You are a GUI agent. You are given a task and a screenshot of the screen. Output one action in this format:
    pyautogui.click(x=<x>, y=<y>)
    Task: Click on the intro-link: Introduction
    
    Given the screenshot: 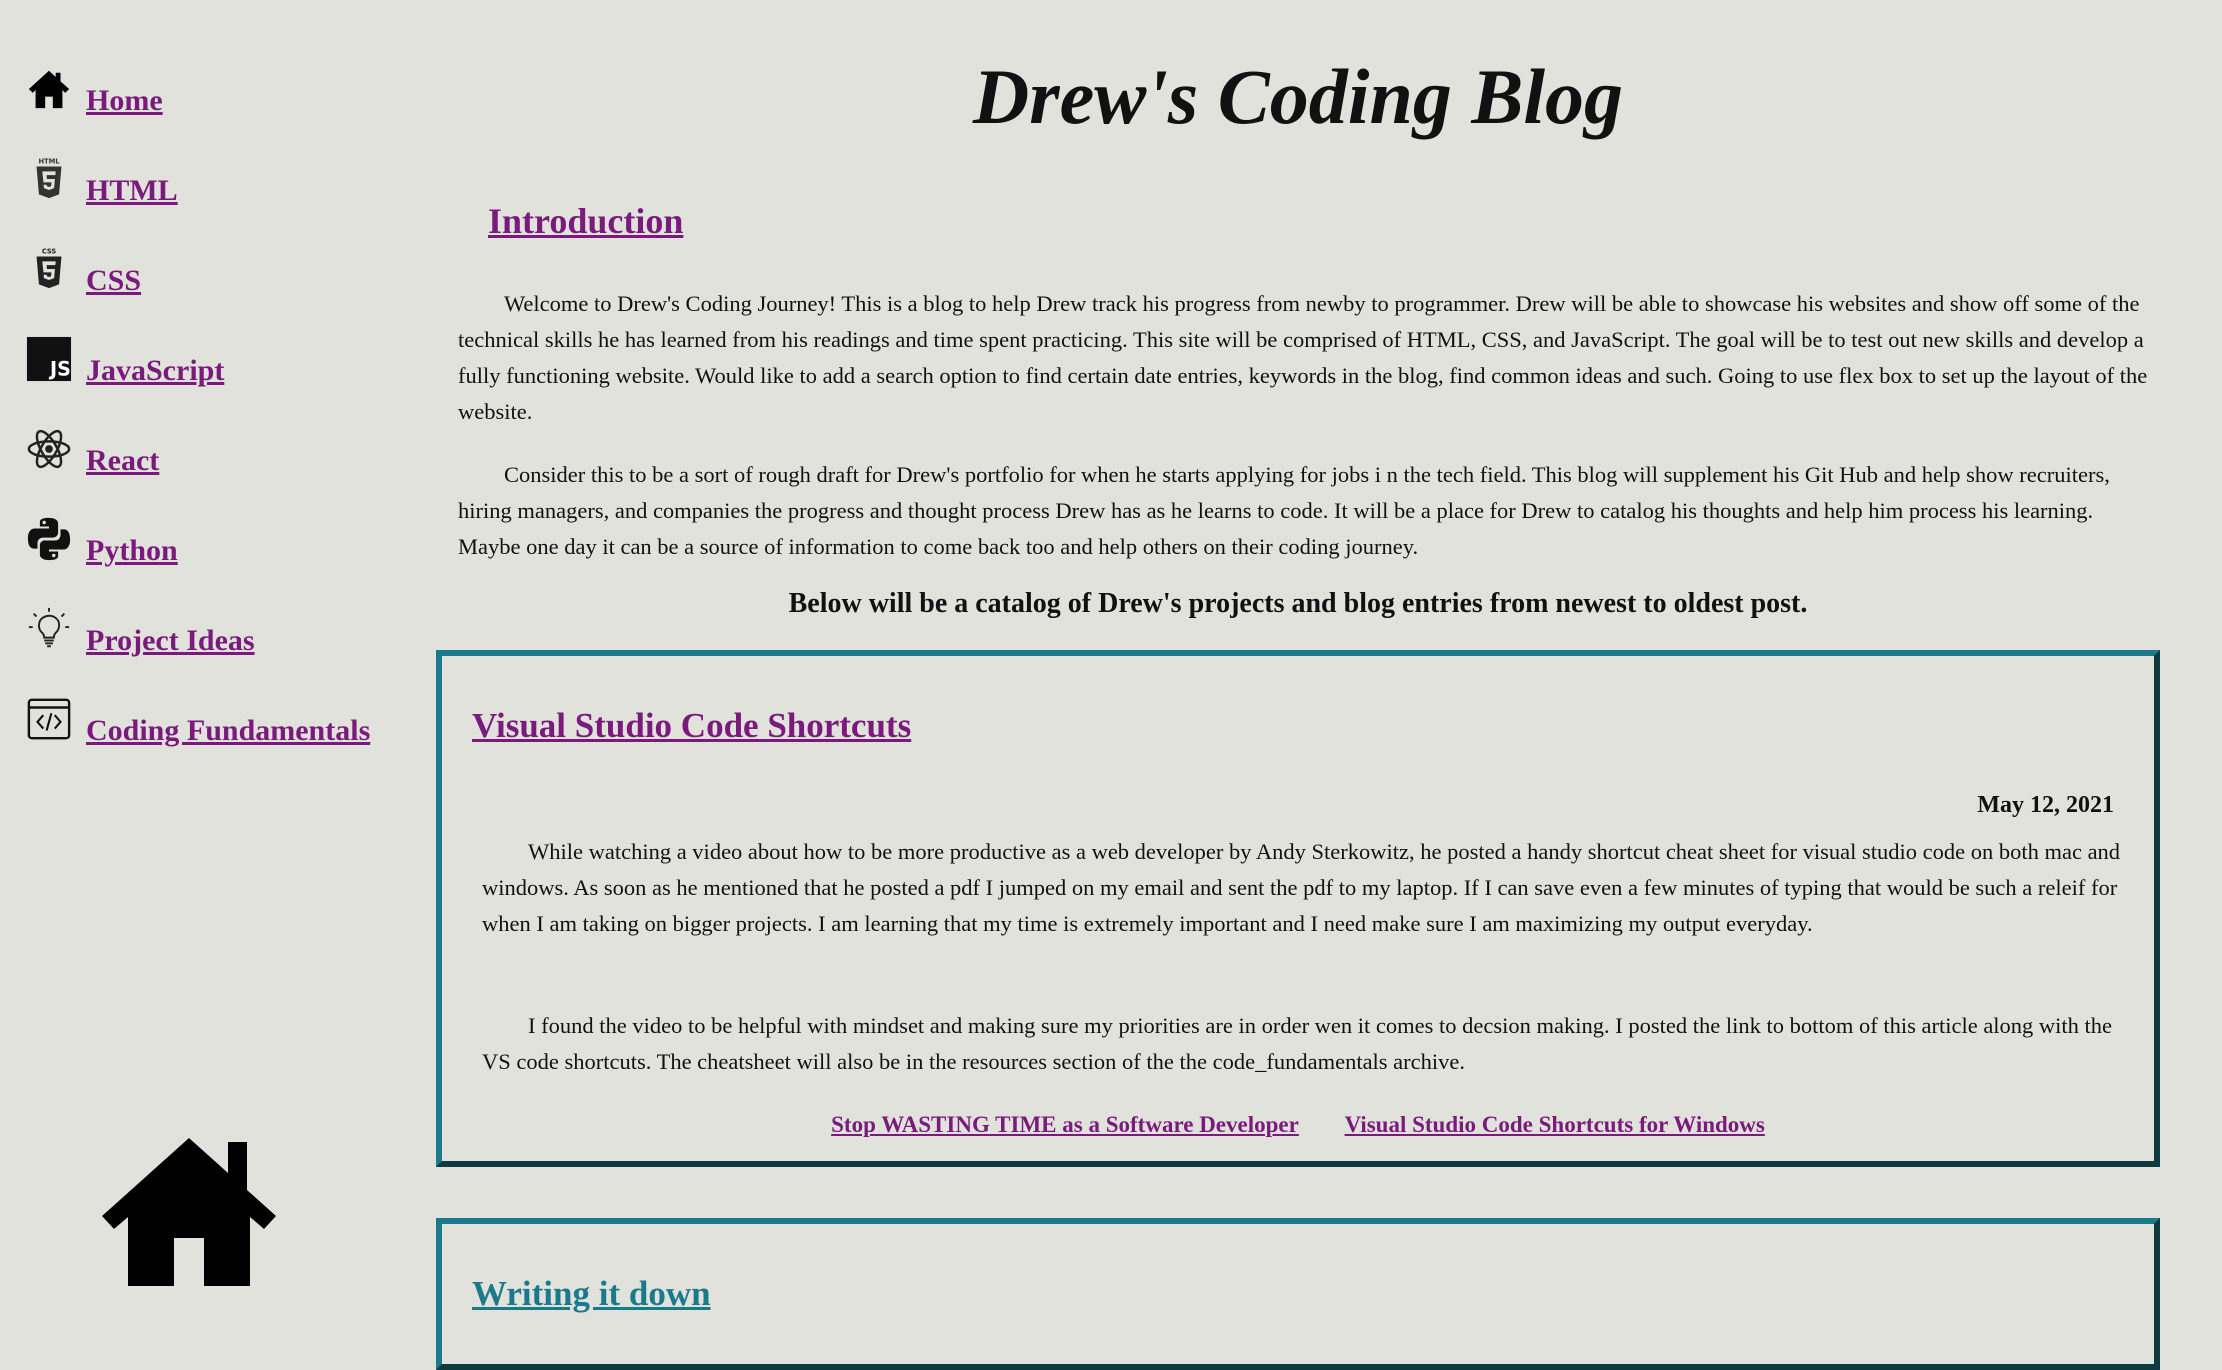 What is the action you would take?
    pyautogui.click(x=585, y=221)
    